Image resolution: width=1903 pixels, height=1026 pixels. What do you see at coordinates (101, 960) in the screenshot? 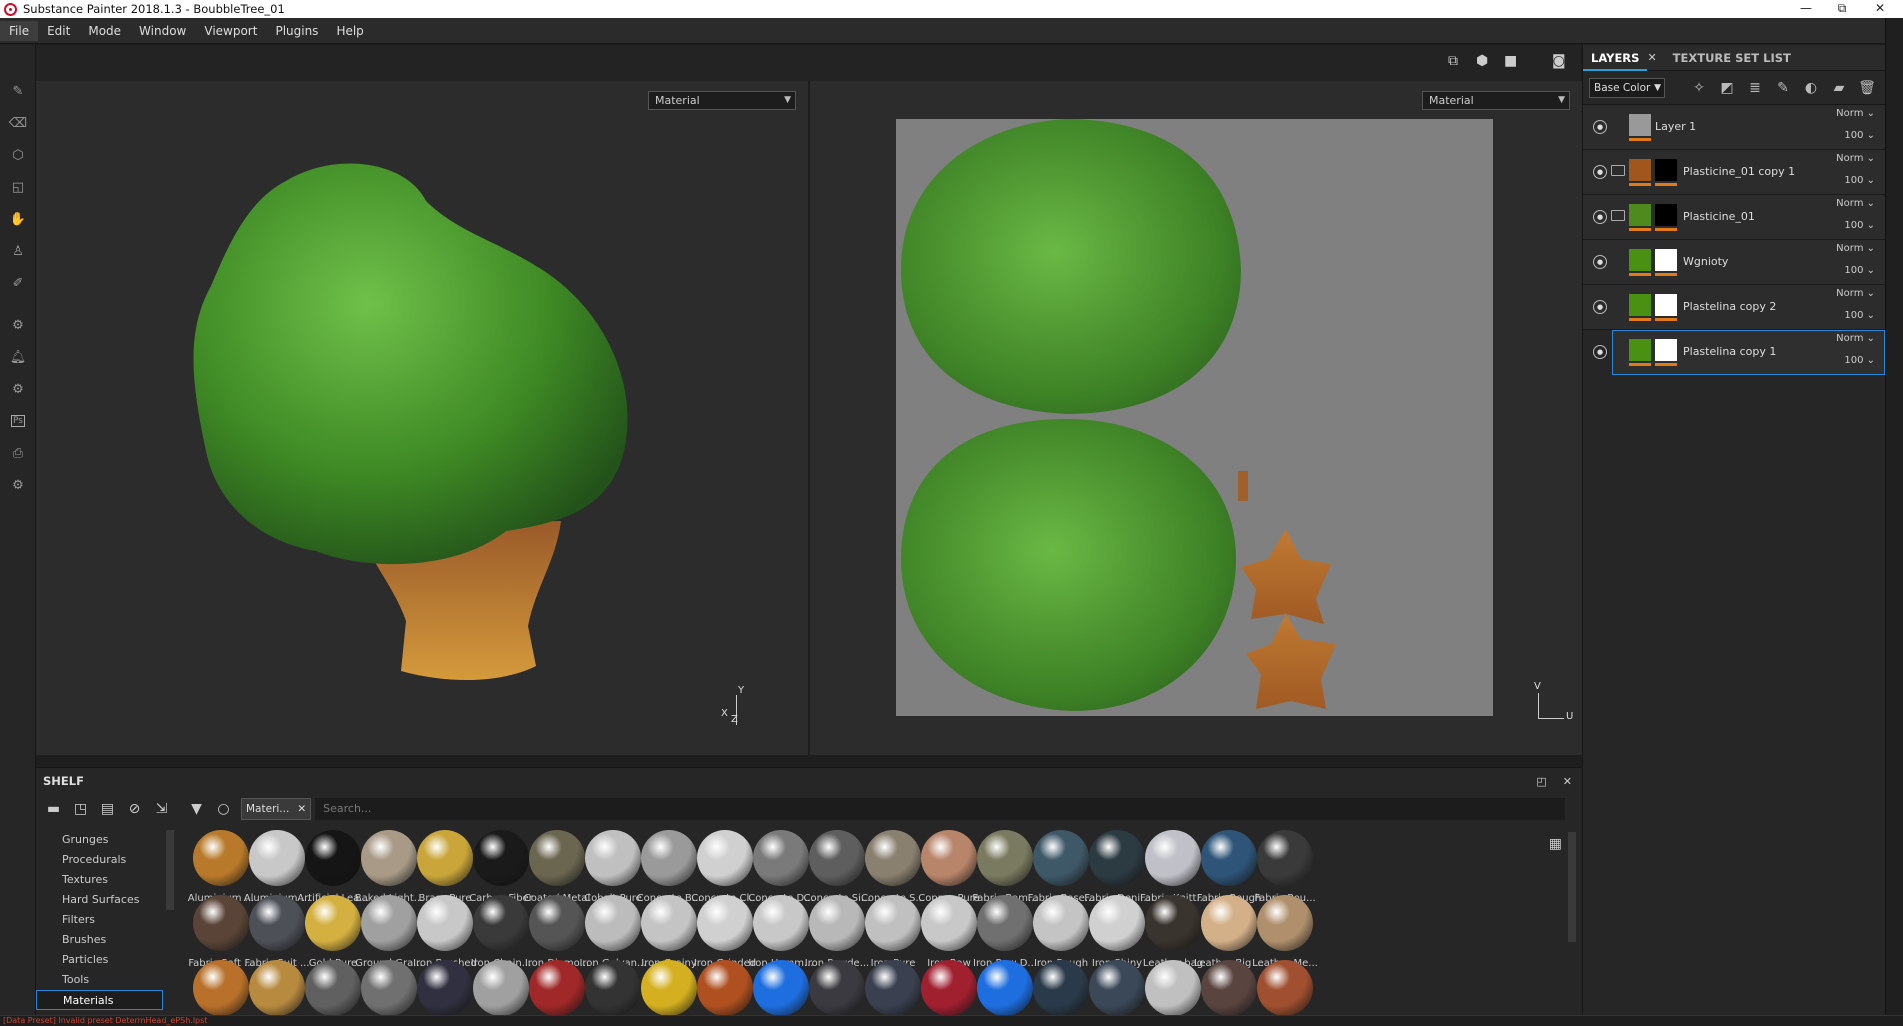
I see `category-item: Particles` at bounding box center [101, 960].